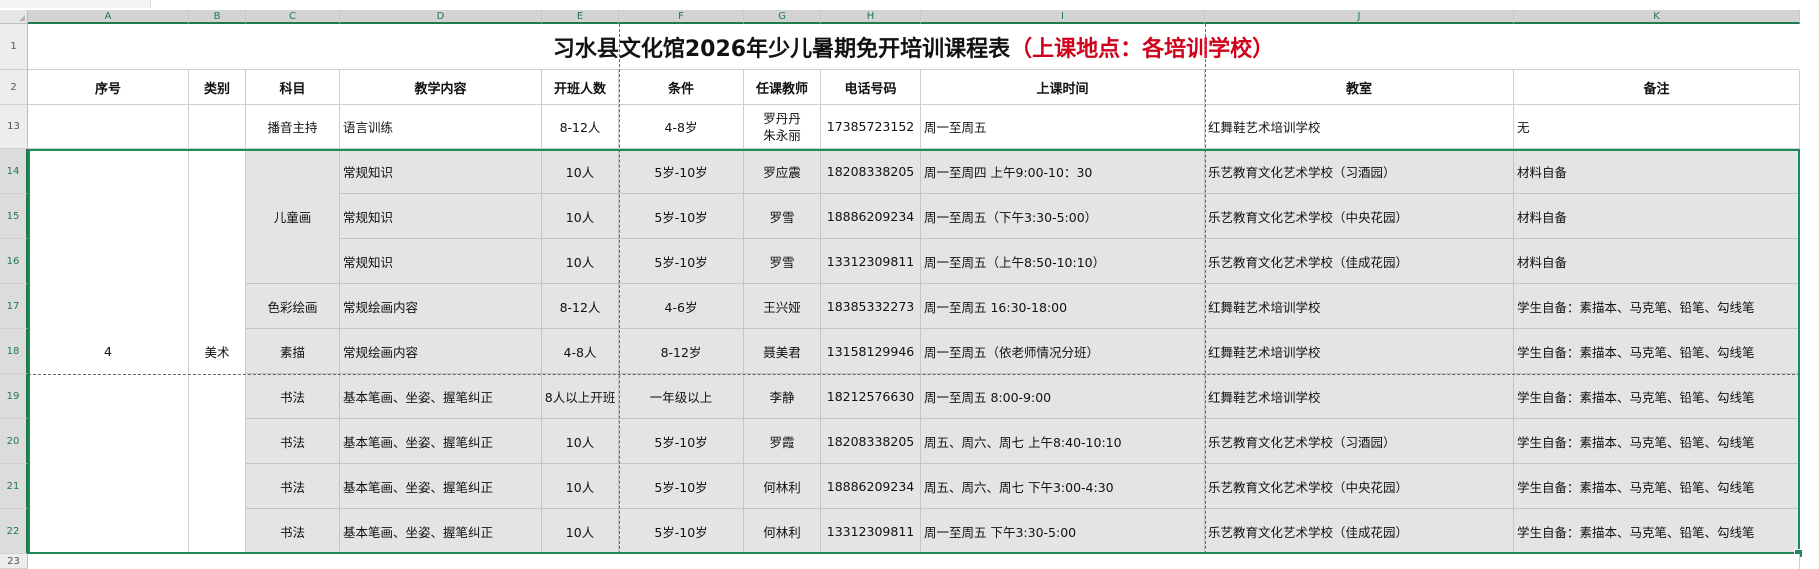 This screenshot has height=569, width=1819. Describe the element at coordinates (441, 396) in the screenshot. I see `cell-d19: 基本笔画、坐姿、握笔纠正` at that location.